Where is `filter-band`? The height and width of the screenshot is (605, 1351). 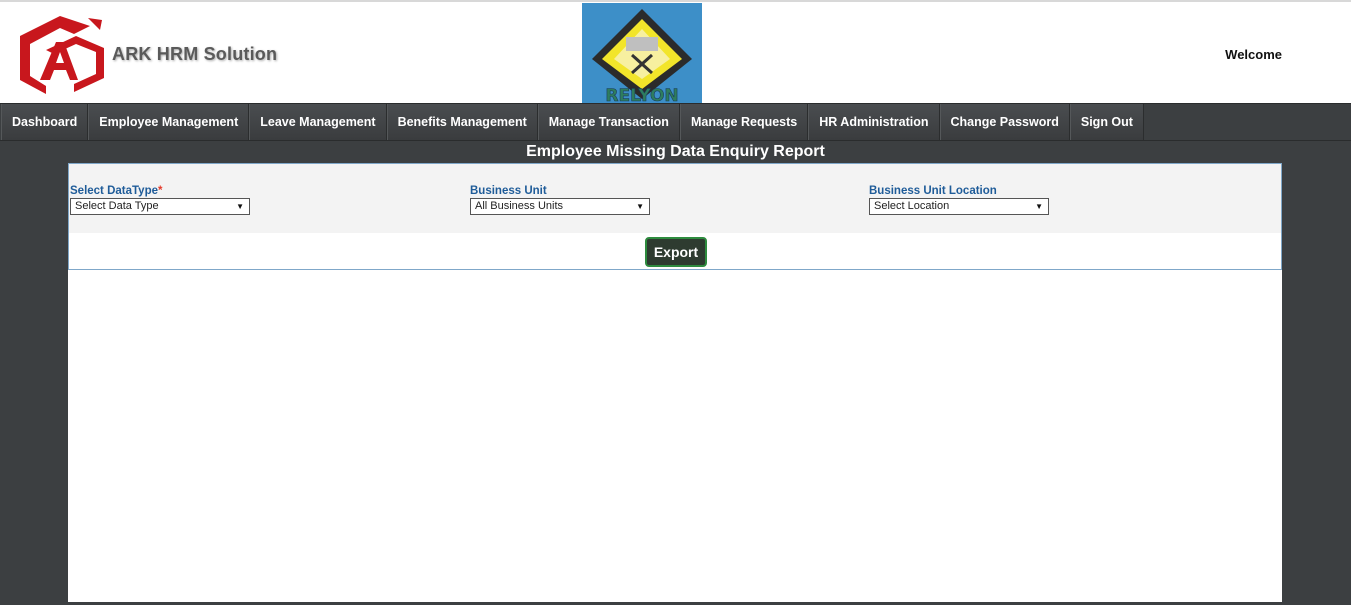 filter-band is located at coordinates (675, 198).